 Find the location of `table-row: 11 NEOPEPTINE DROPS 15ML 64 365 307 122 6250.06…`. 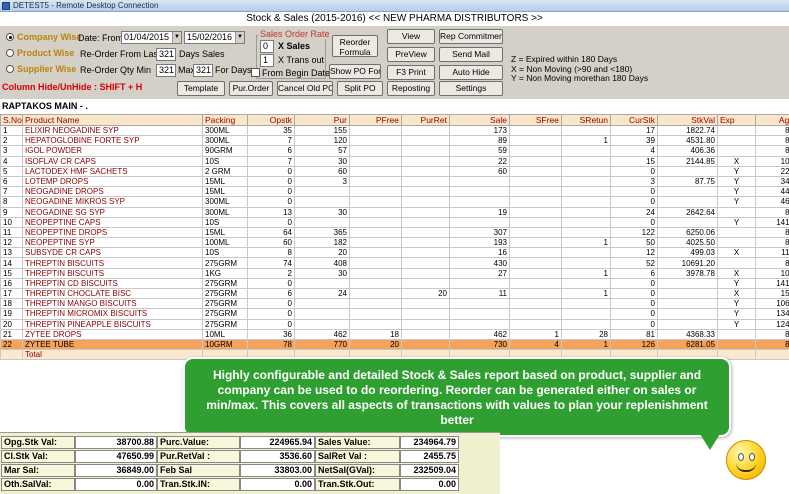

table-row: 11 NEOPEPTINE DROPS 15ML 64 365 307 122 6250.06… is located at coordinates (394, 232).